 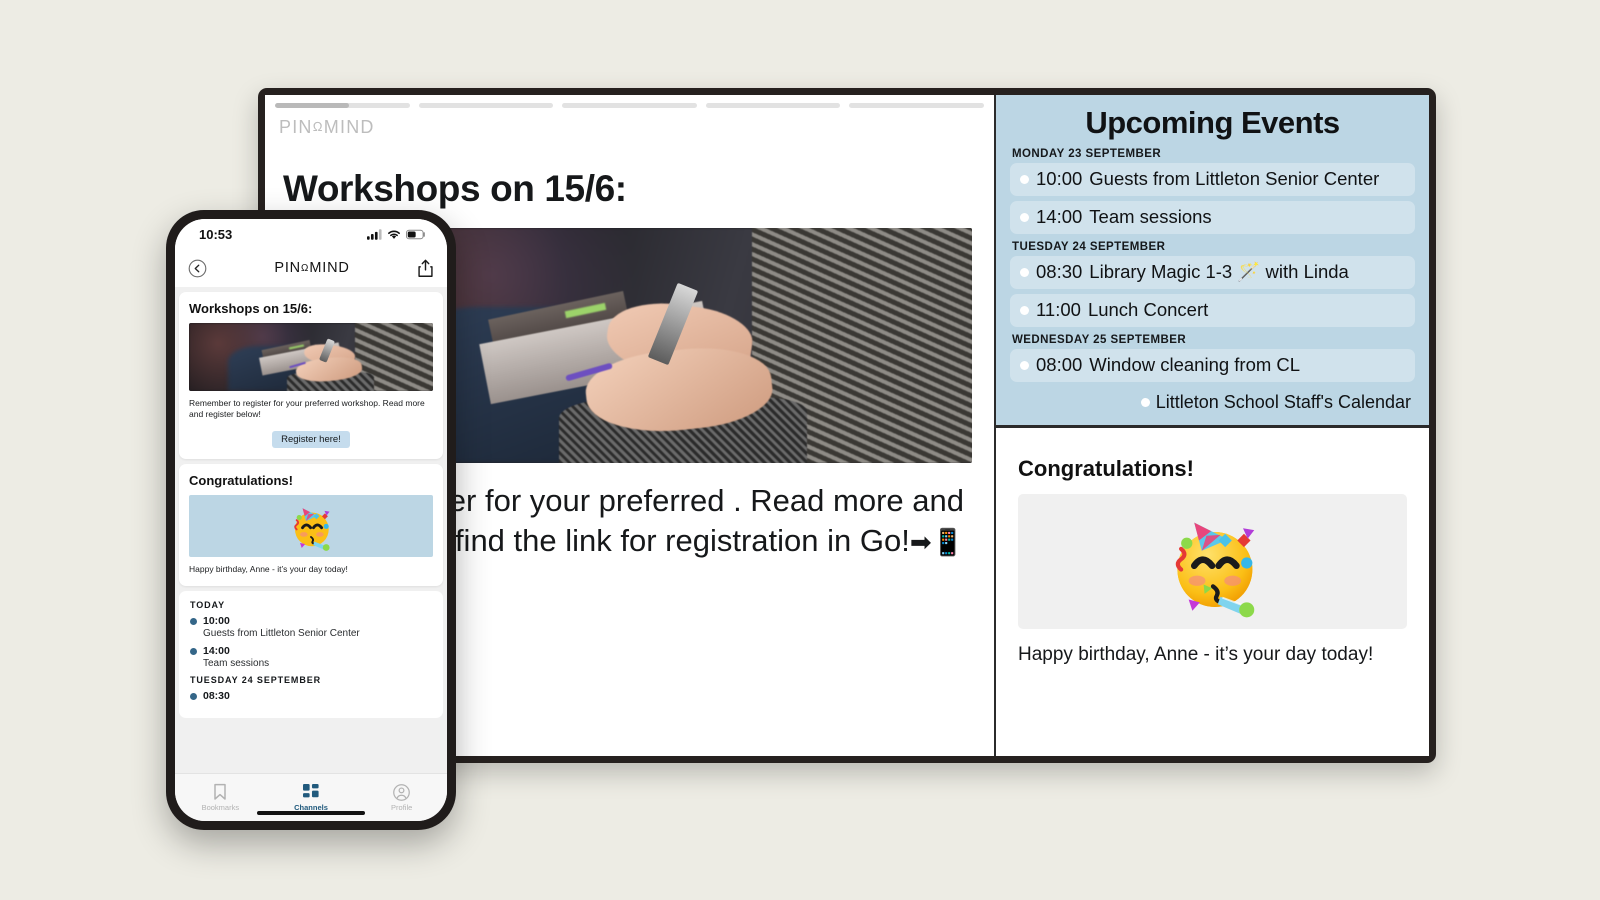 What do you see at coordinates (1106, 468) in the screenshot?
I see `congrats-title: Congratulations!` at bounding box center [1106, 468].